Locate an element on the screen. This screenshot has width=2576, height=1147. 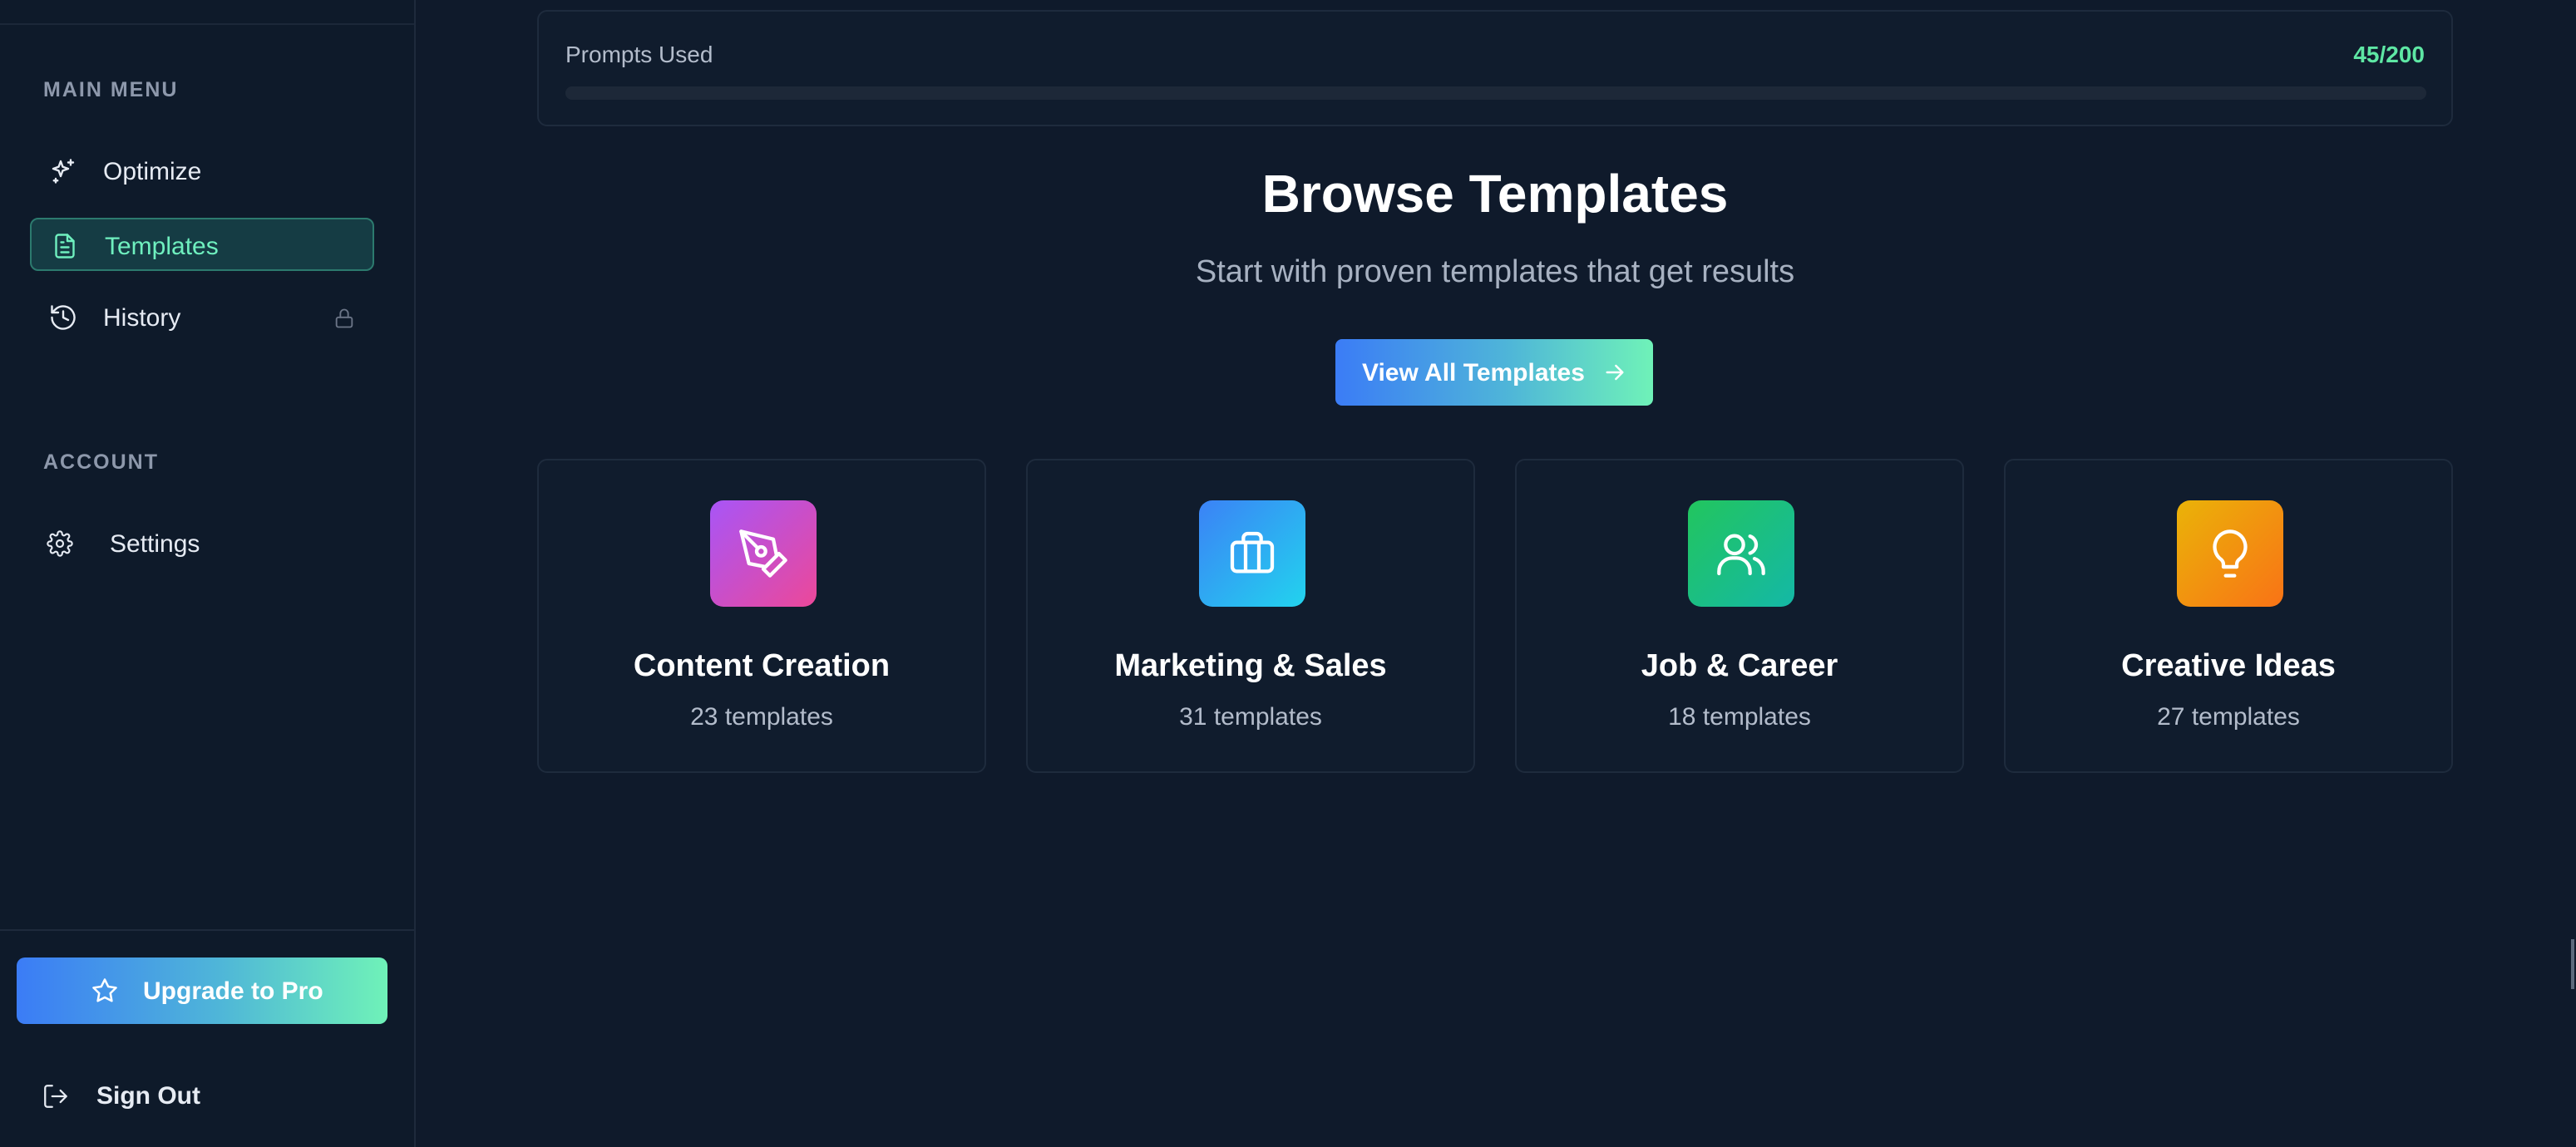
sidebar-item-settings: Settings is located at coordinates (202, 544).